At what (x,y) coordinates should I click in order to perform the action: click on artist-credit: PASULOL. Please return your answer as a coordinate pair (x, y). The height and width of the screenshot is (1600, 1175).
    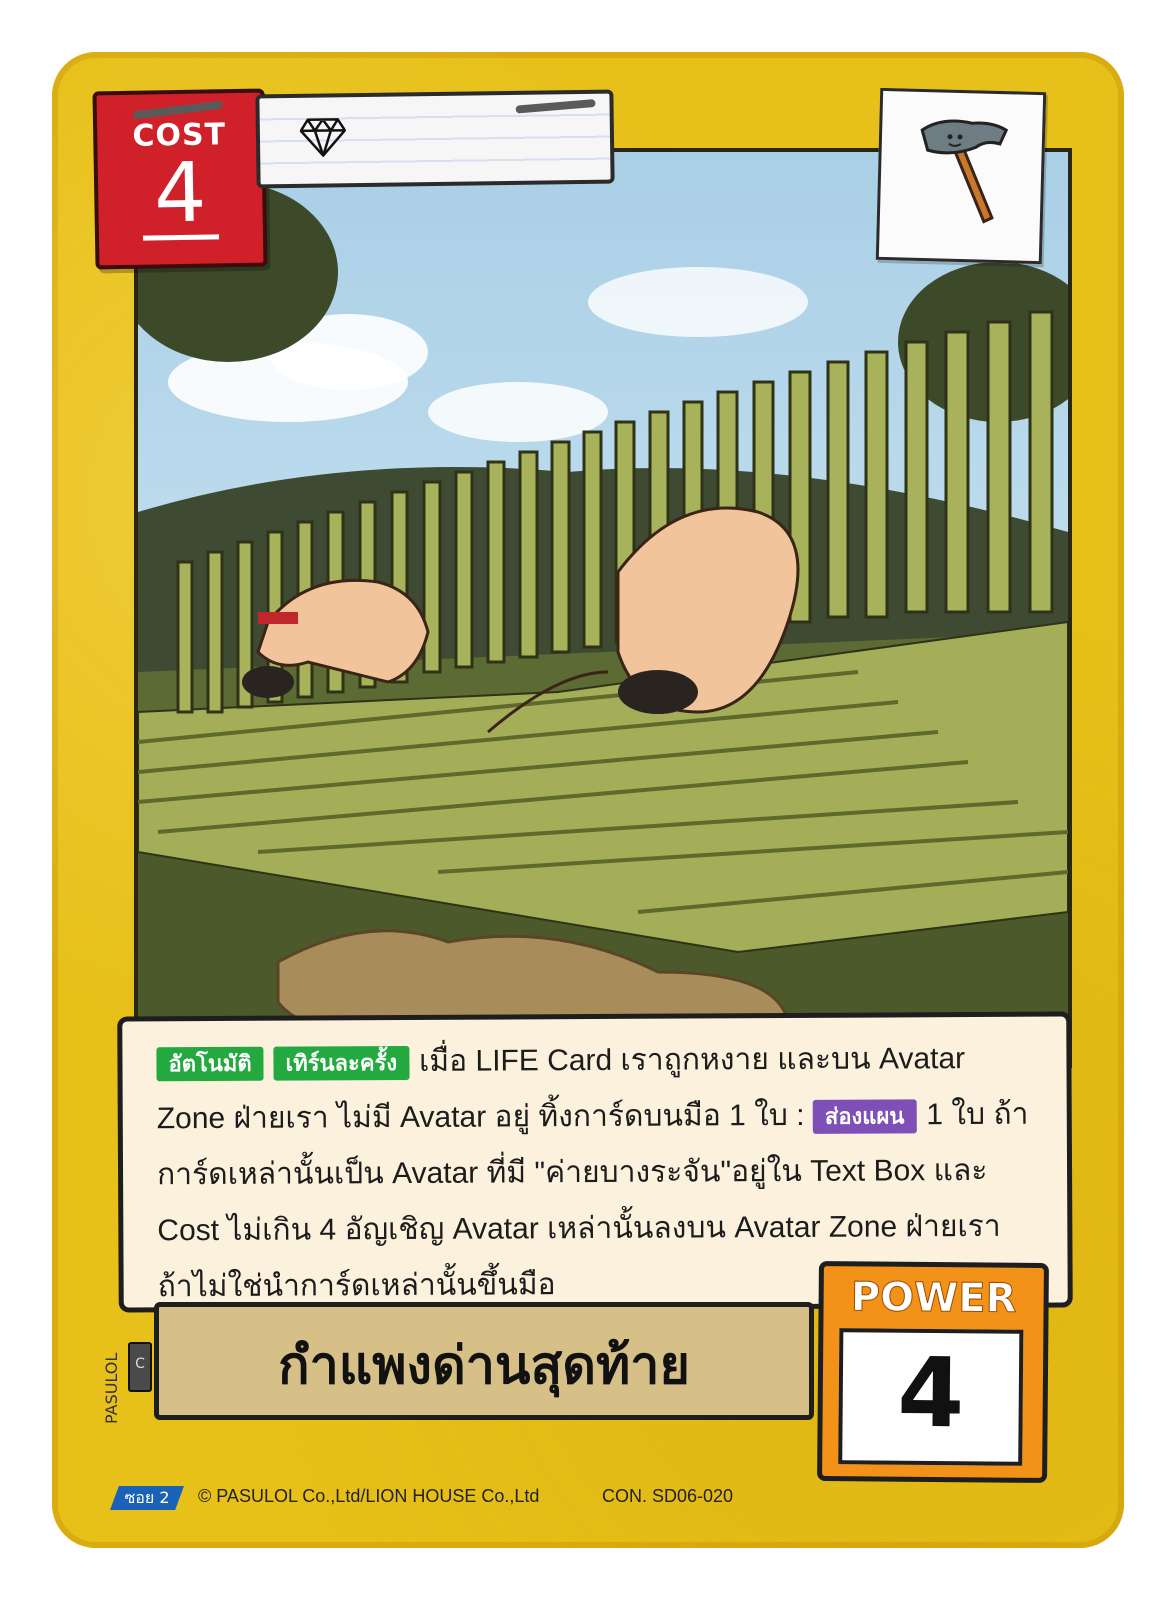
    Looking at the image, I should click on (111, 1388).